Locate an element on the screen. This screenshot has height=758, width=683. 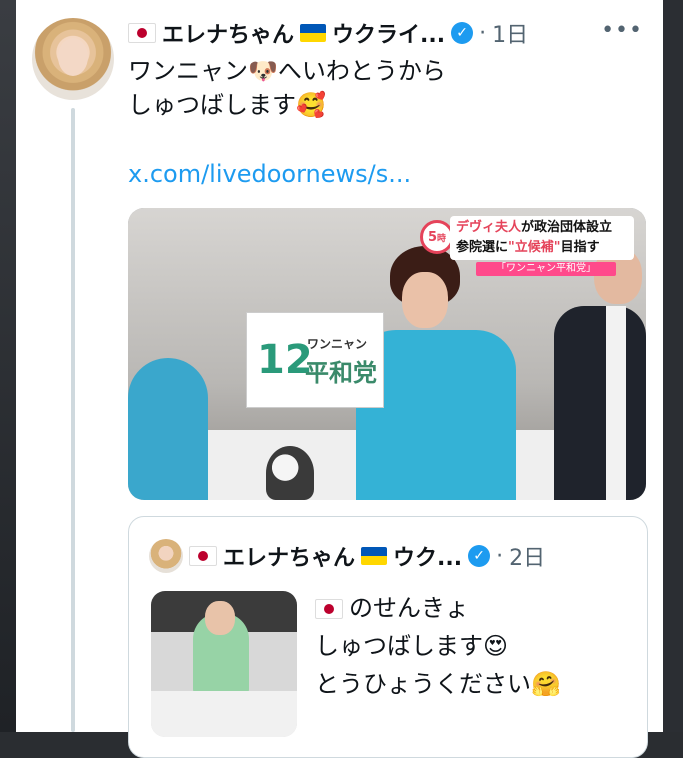
headline-strip: 「ワンニャン平和党」 is located at coordinates (546, 269).